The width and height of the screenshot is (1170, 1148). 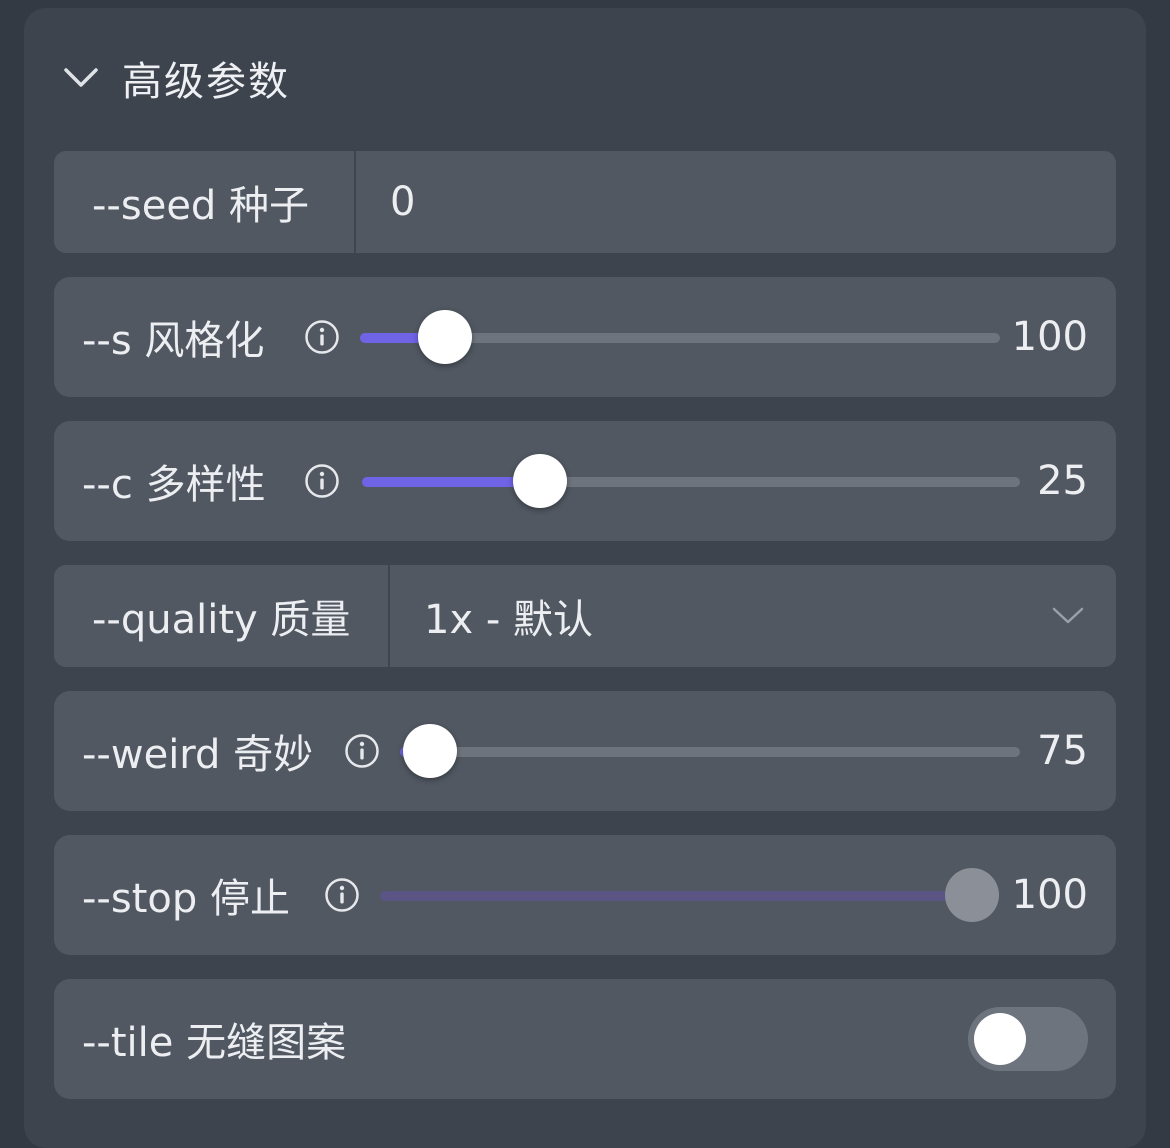 What do you see at coordinates (753, 616) in the screenshot?
I see `quality-select: 1x - 默认` at bounding box center [753, 616].